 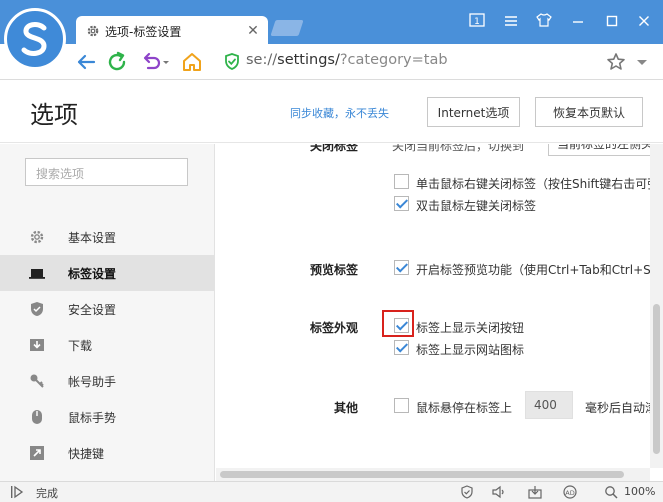 I want to click on checkbox-double-click-close, so click(x=401, y=203).